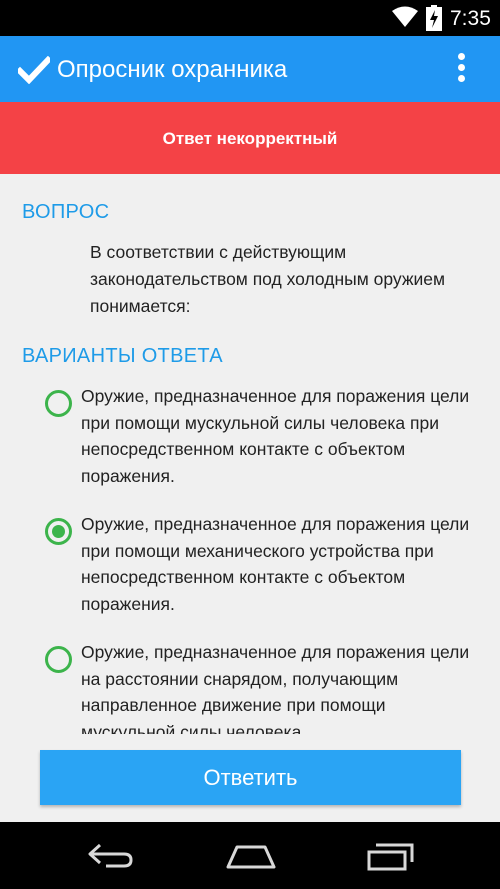 The image size is (500, 889). I want to click on home-icon, so click(251, 857).